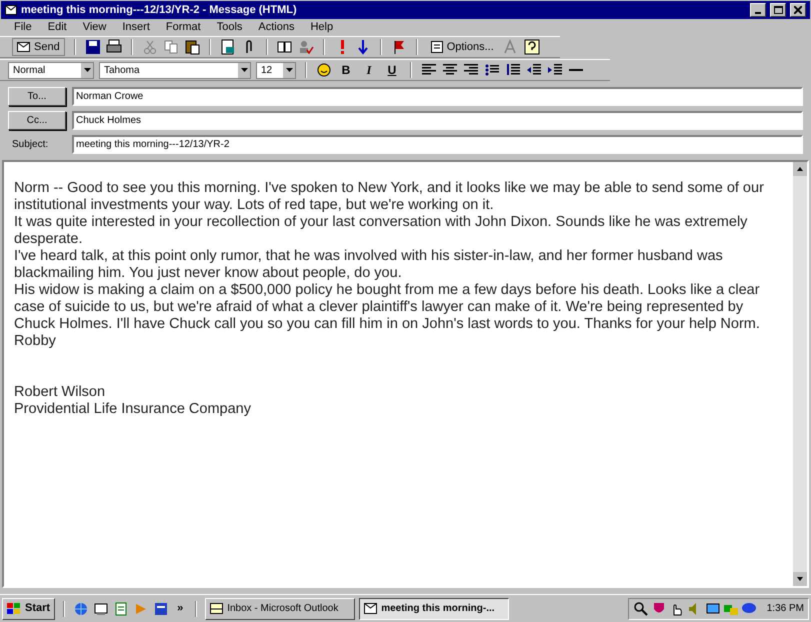 The image size is (811, 622). I want to click on menu-item: Edit, so click(57, 27).